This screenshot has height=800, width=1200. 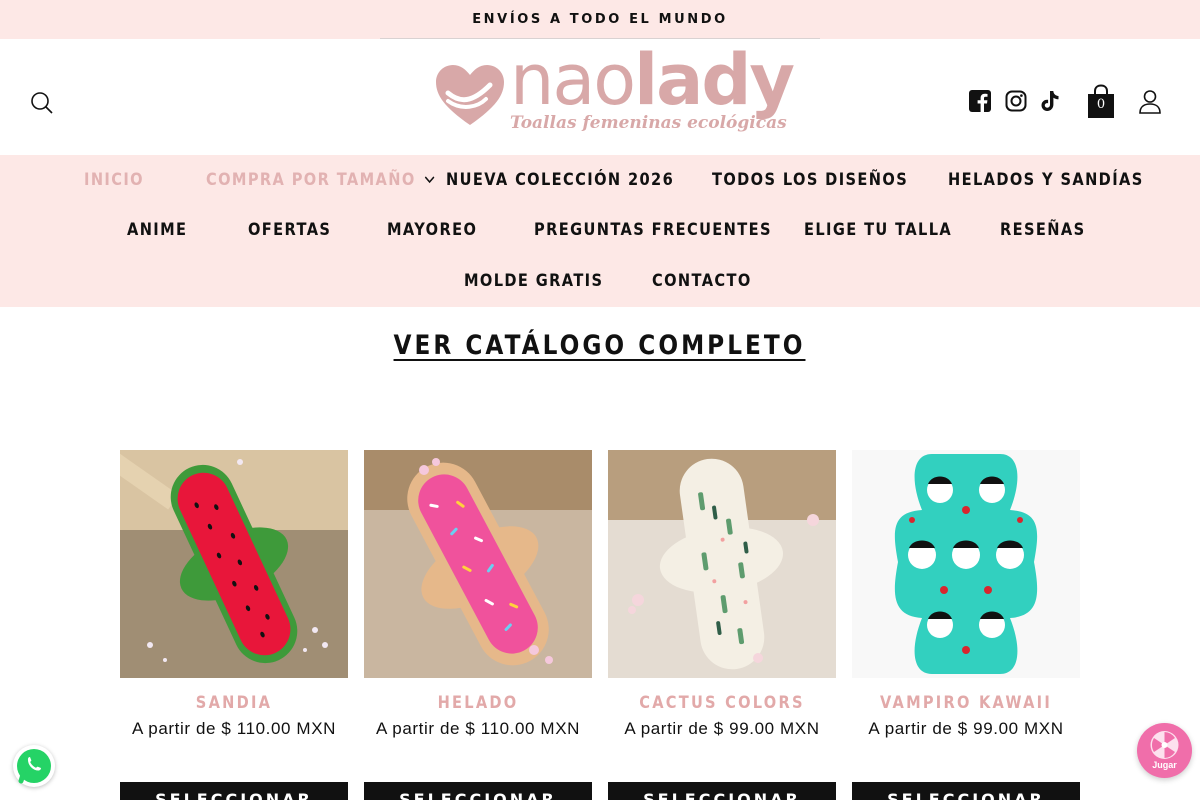 I want to click on chevron-down-icon, so click(x=429, y=180).